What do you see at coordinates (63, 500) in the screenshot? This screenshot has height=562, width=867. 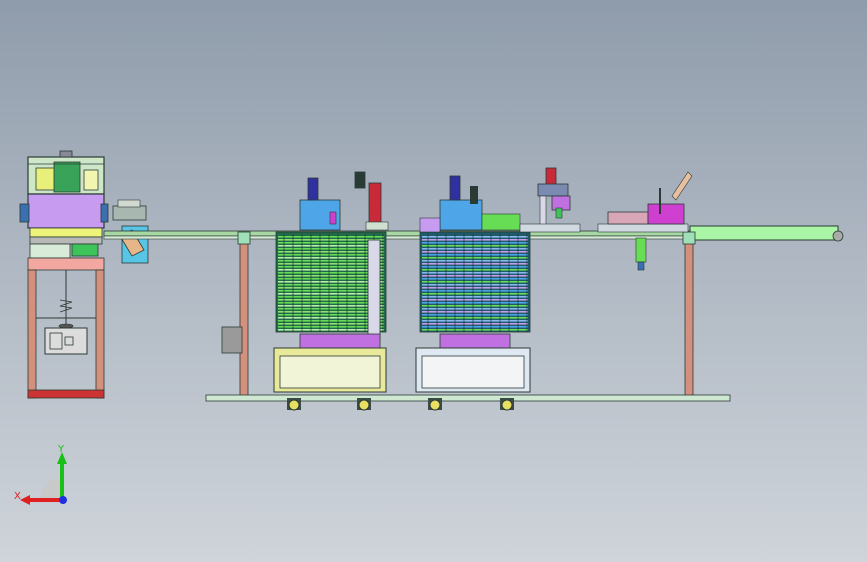 I see `z-axis-dot` at bounding box center [63, 500].